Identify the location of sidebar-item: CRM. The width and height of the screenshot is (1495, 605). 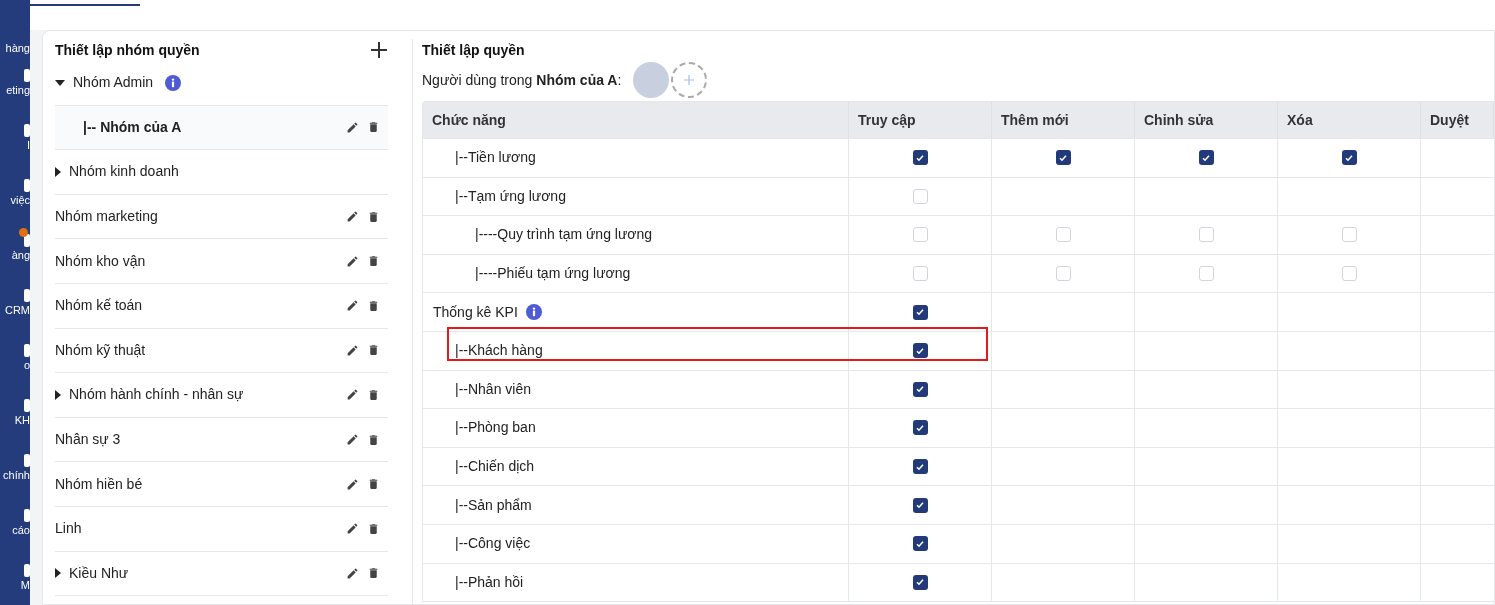
(17, 302).